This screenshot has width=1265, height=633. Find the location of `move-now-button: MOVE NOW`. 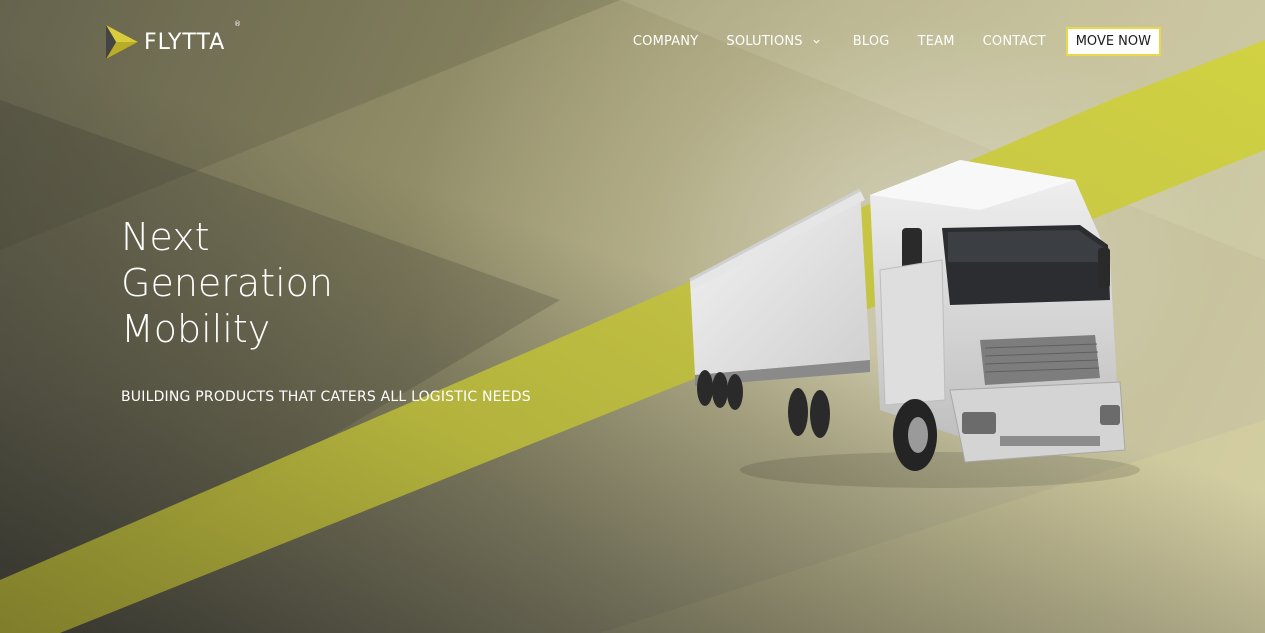

move-now-button: MOVE NOW is located at coordinates (1113, 41).